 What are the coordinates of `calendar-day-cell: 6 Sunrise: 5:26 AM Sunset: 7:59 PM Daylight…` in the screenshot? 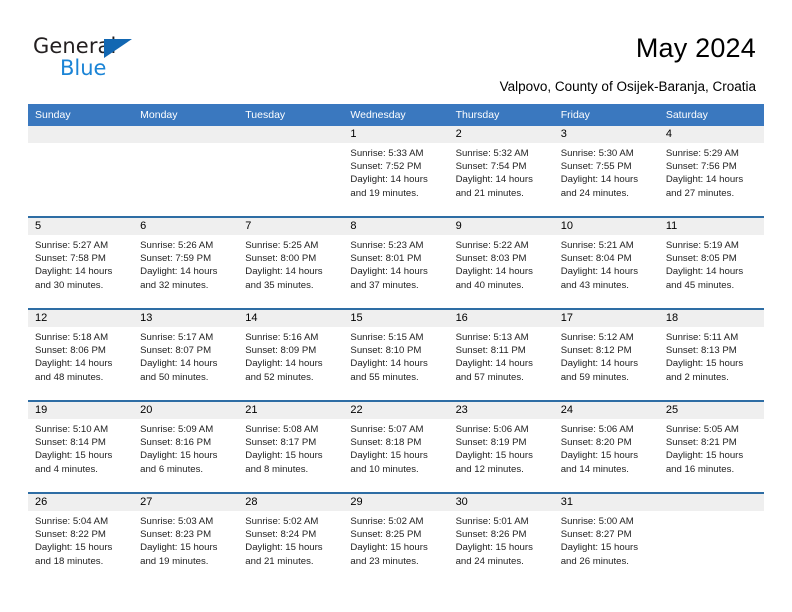 It's located at (186, 262).